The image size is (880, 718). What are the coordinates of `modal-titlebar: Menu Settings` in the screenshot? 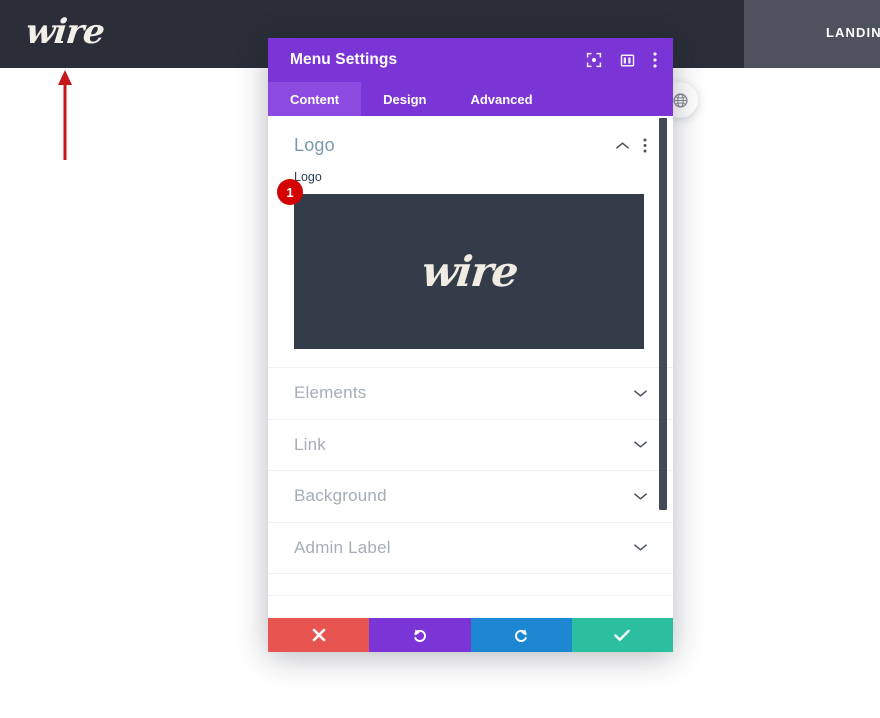 It's located at (470, 60).